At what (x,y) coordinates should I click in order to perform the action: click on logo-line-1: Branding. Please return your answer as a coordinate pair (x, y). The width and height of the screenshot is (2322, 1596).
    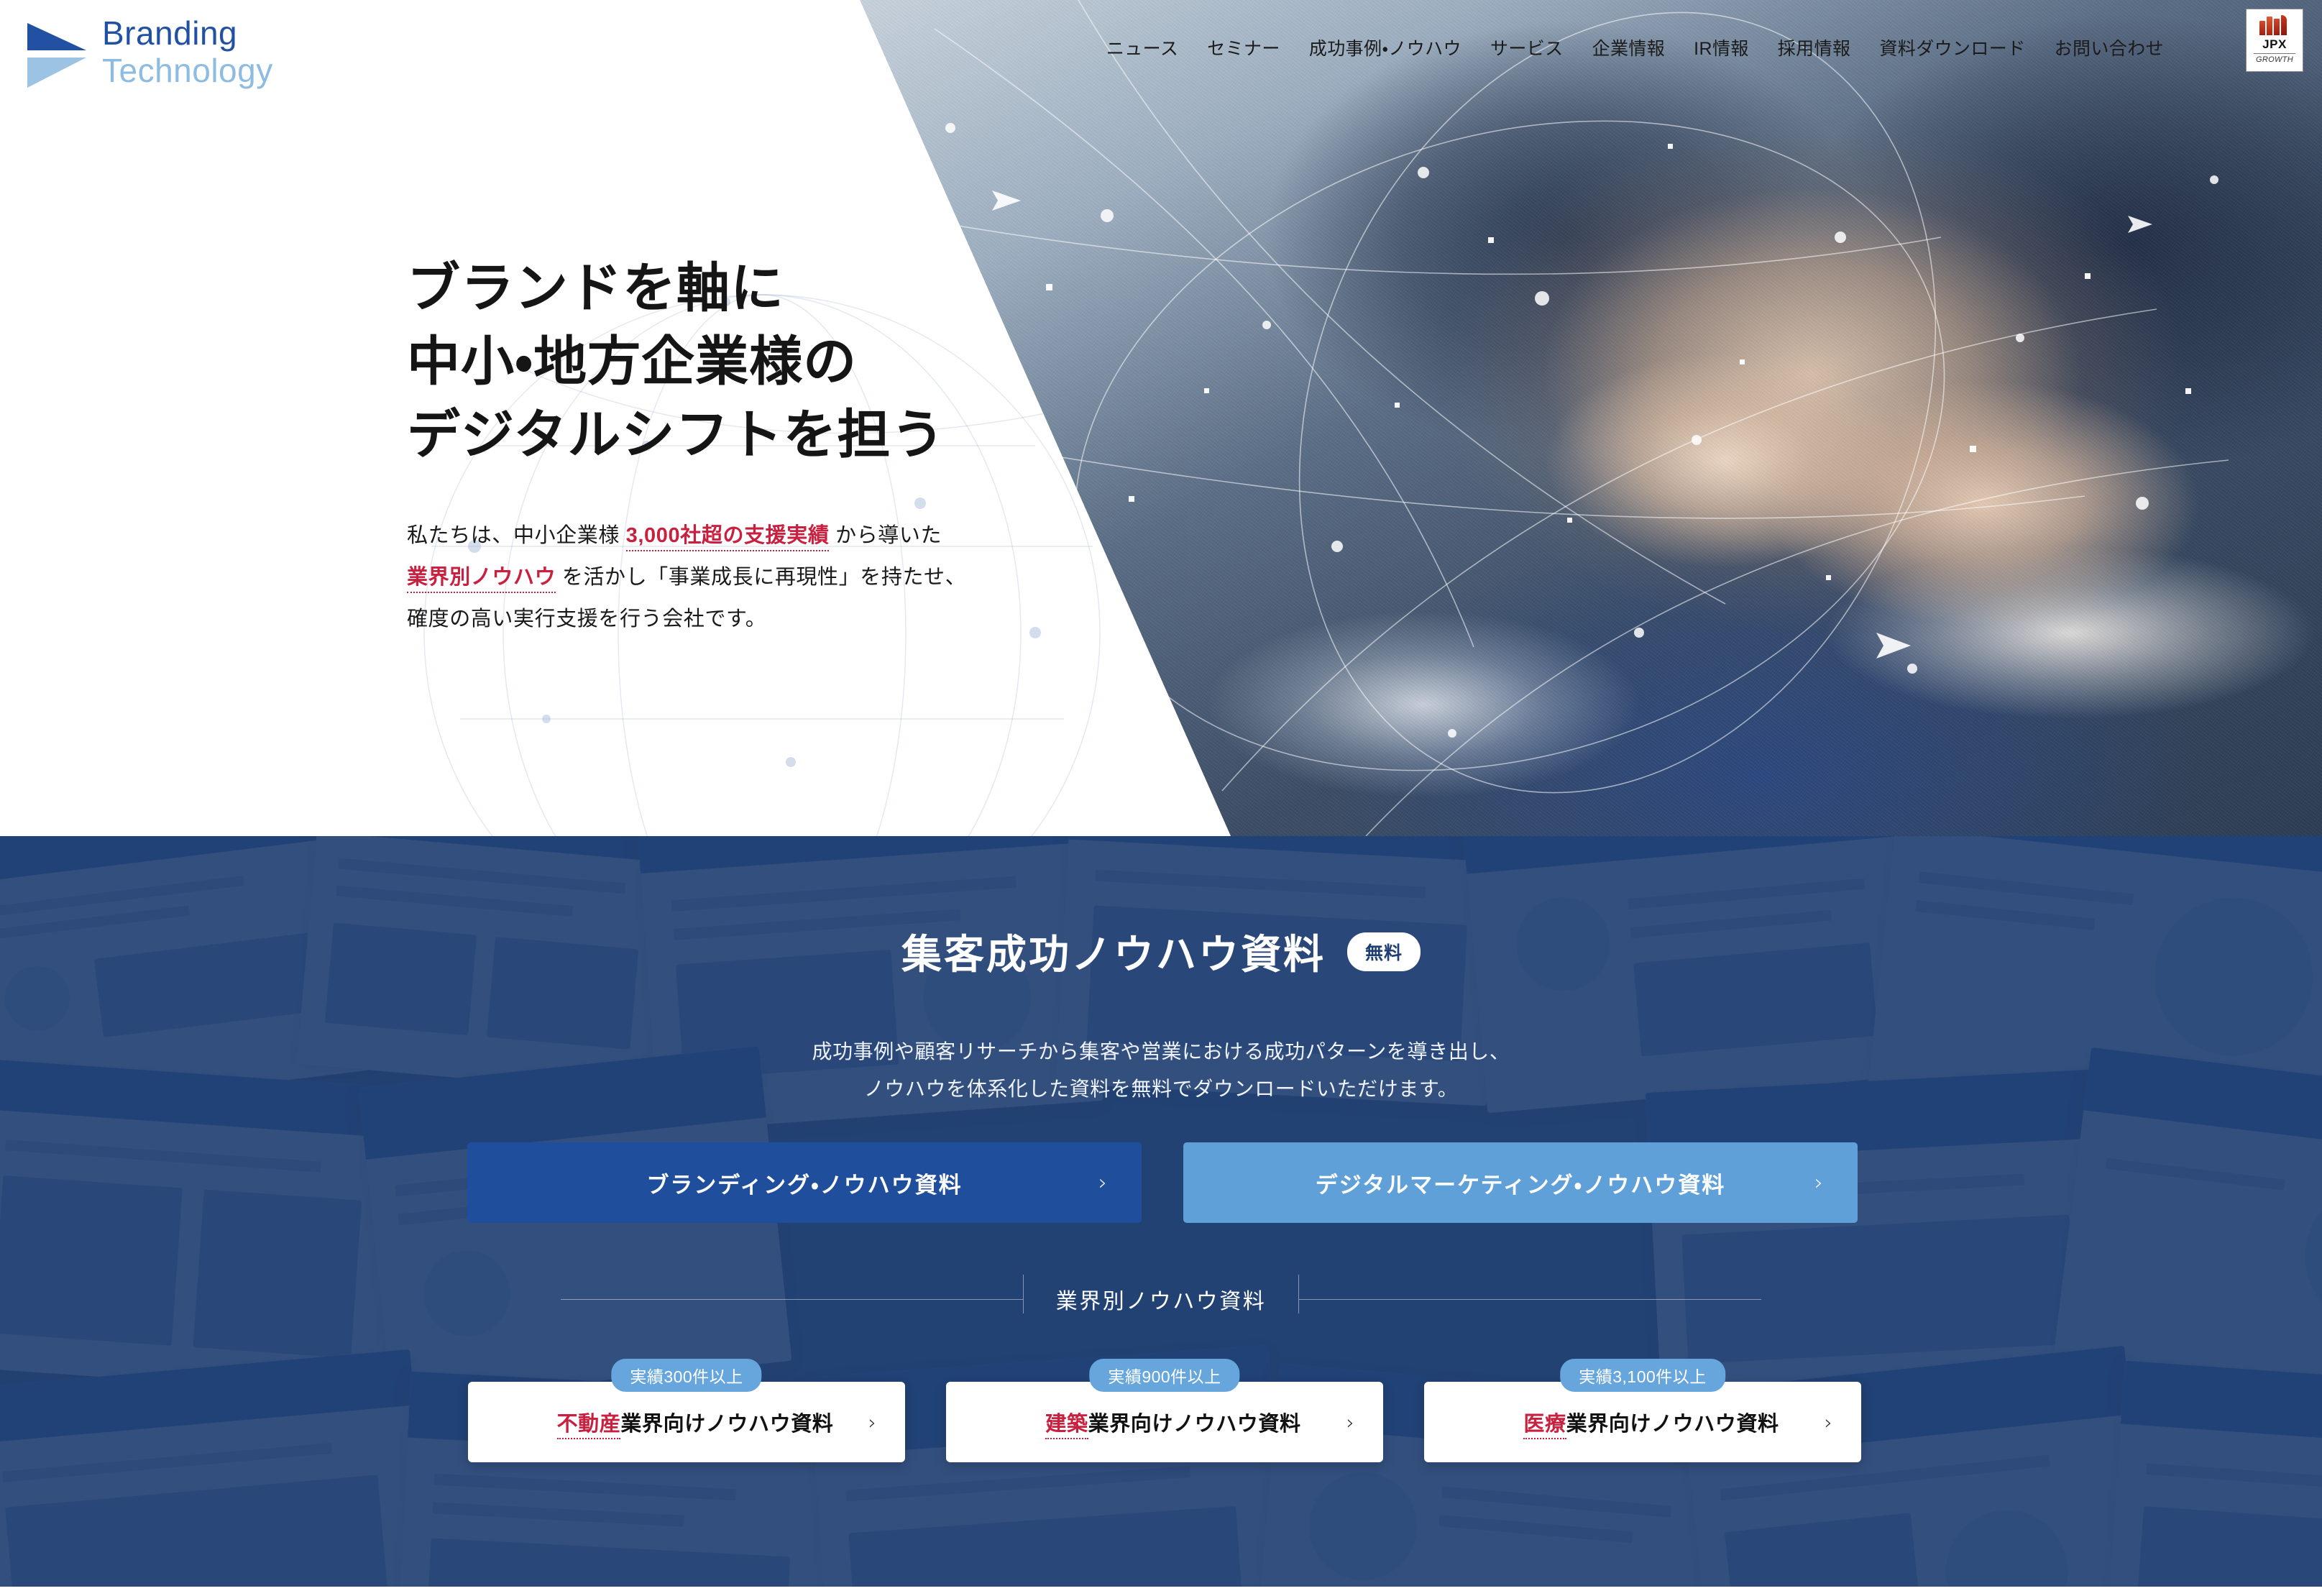
    Looking at the image, I should click on (170, 33).